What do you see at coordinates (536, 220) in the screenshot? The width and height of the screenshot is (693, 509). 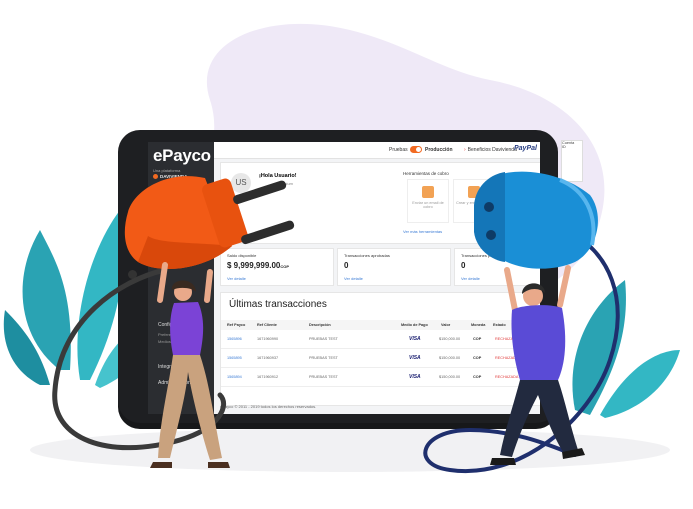 I see `blue-plug-icon` at bounding box center [536, 220].